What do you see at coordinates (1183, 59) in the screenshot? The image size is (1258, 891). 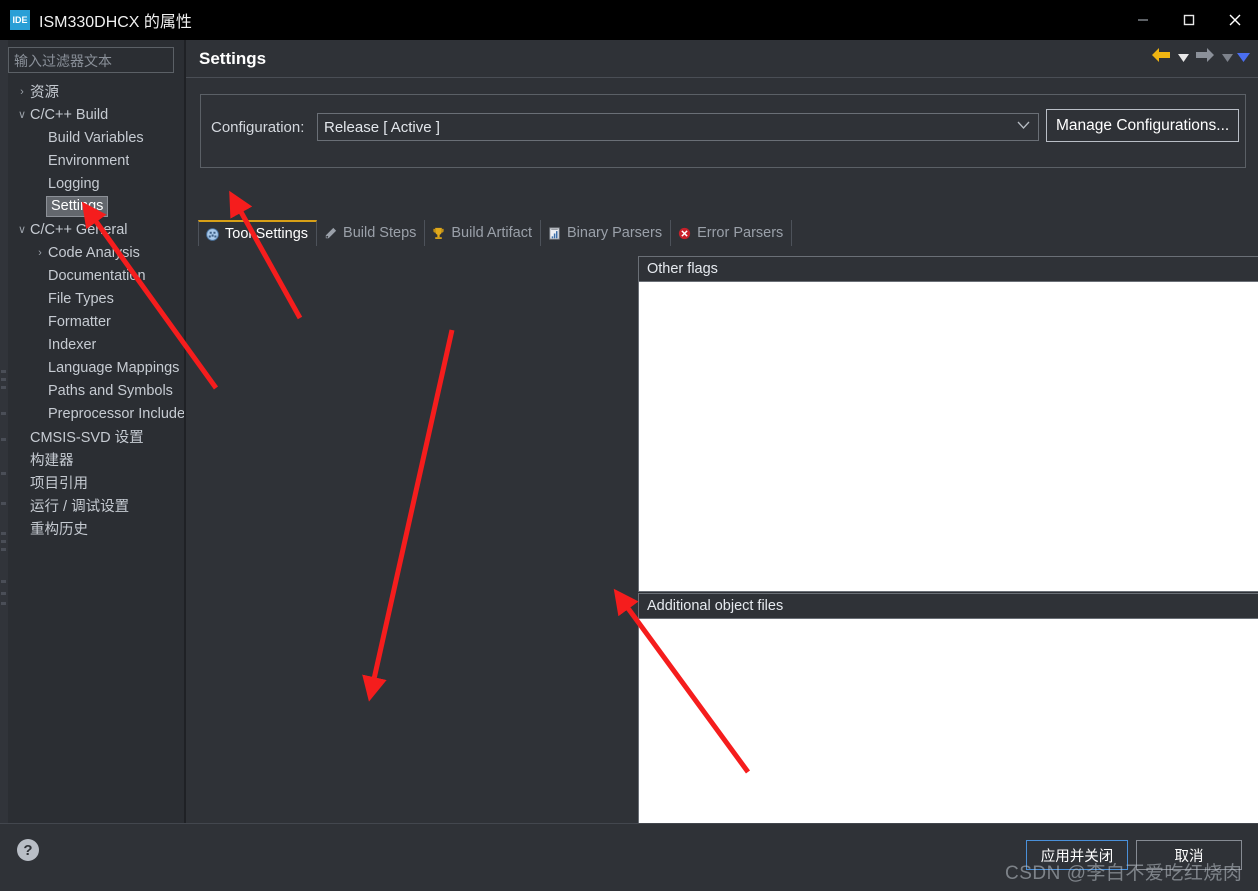 I see `back-history-chevron-down-icon` at bounding box center [1183, 59].